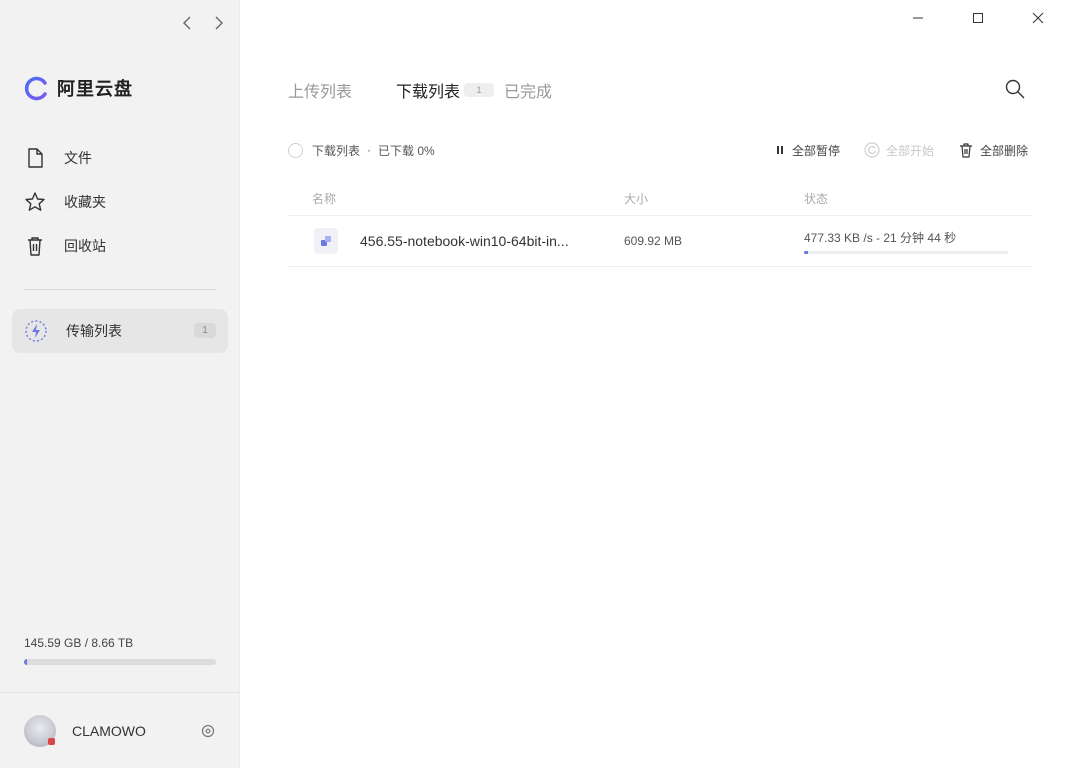 The width and height of the screenshot is (1080, 768). Describe the element at coordinates (779, 150) in the screenshot. I see `pause-icon` at that location.